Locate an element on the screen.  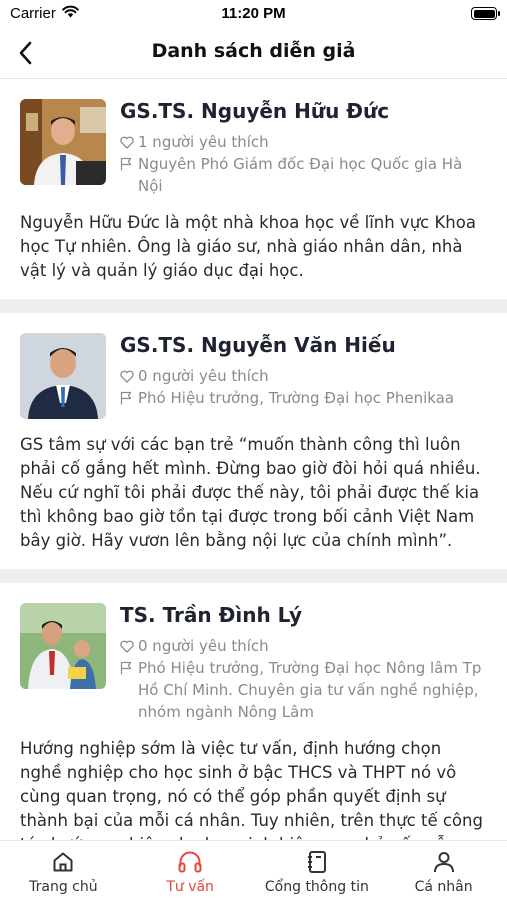
person-icon is located at coordinates (443, 862).